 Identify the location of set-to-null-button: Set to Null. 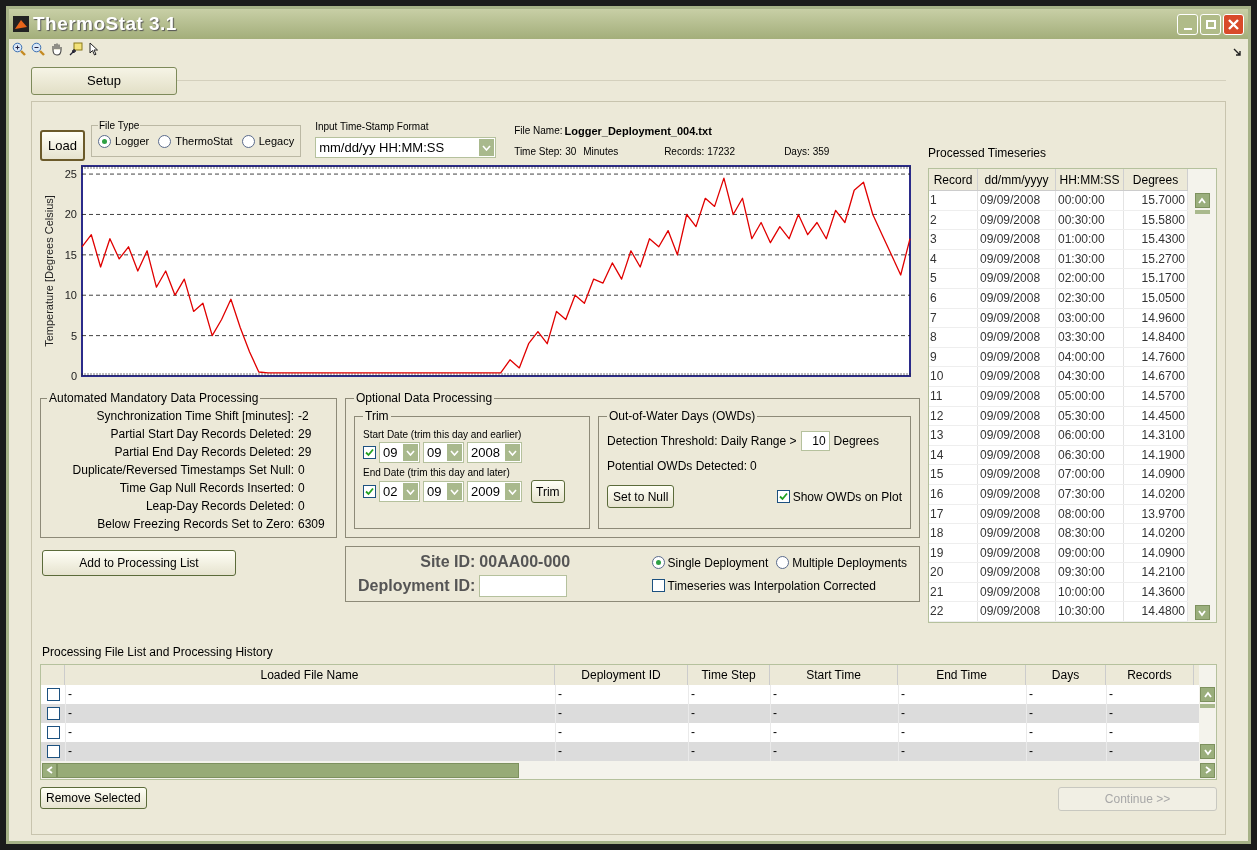
(641, 496).